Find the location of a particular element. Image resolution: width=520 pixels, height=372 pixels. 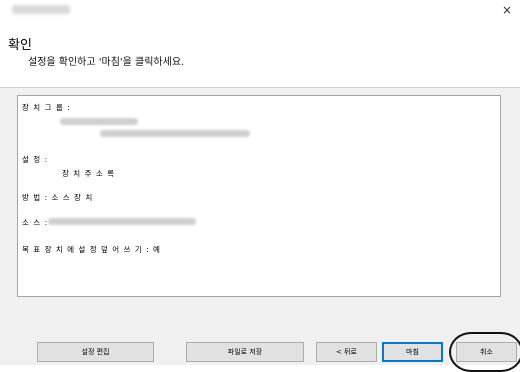

device-group-detail-redacted is located at coordinates (175, 133).